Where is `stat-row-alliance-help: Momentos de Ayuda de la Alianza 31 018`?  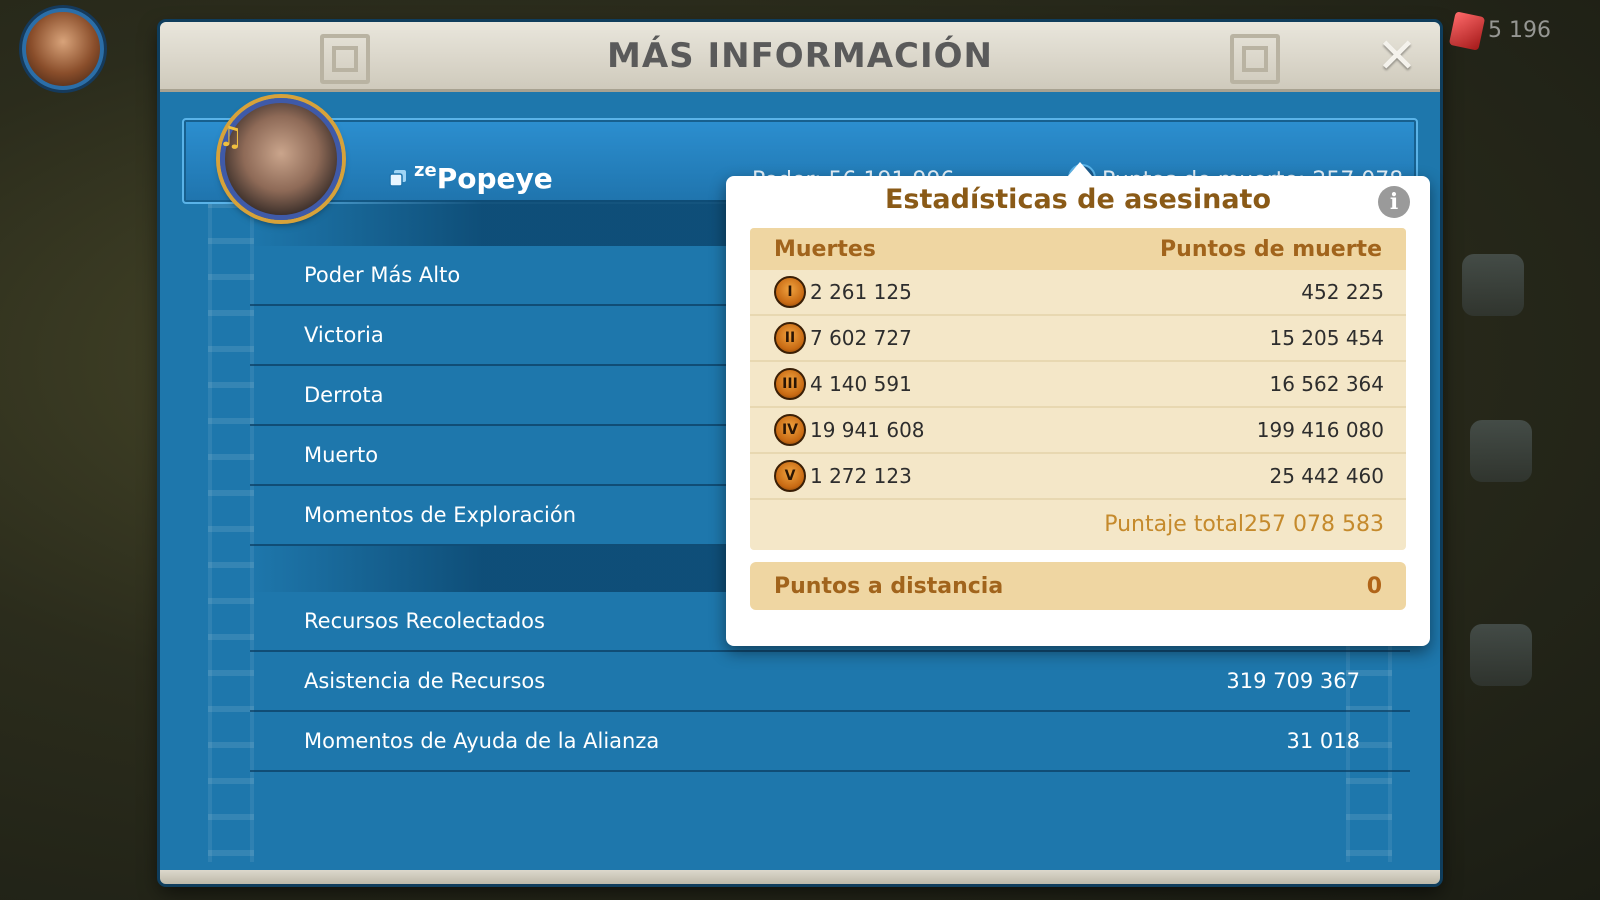
stat-row-alliance-help: Momentos de Ayuda de la Alianza 31 018 is located at coordinates (830, 742).